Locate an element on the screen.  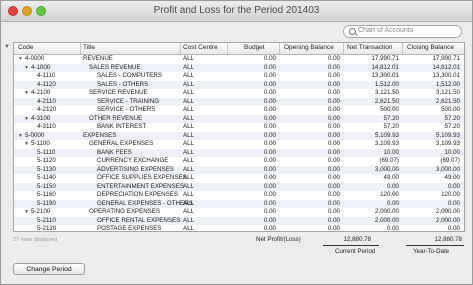
window-title: Profit and Loss for the Period 201403 is located at coordinates (236, 10).